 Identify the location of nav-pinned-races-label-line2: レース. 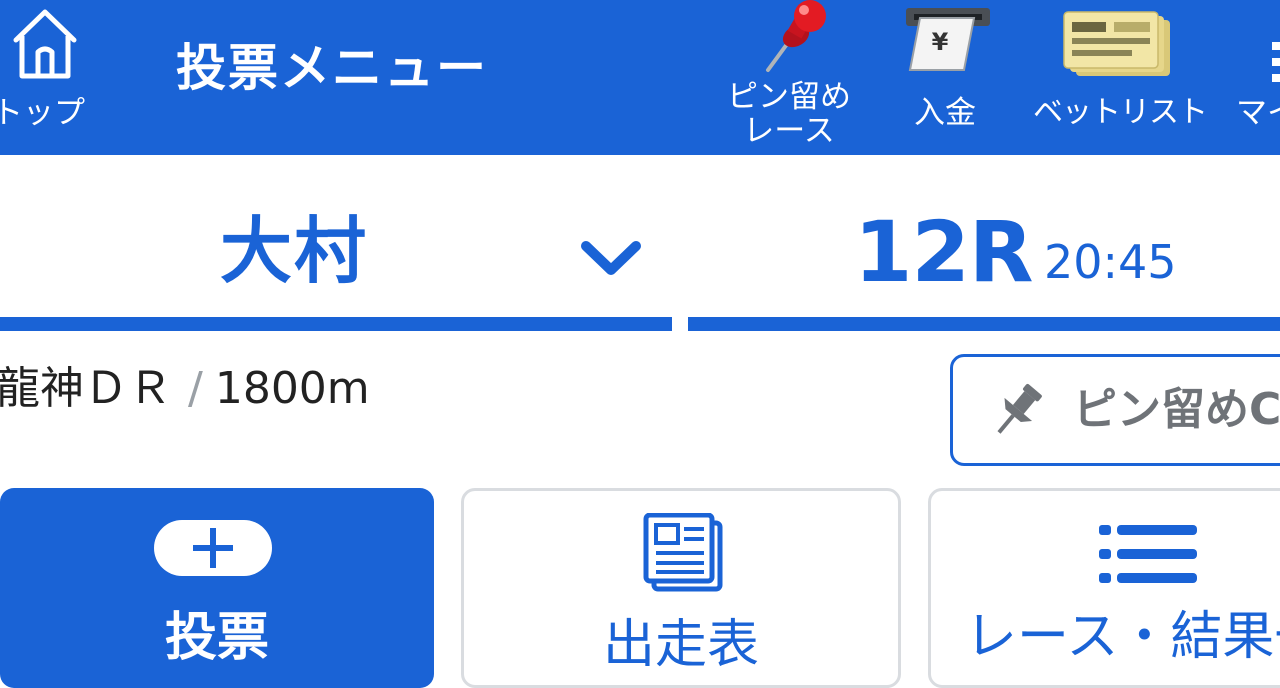
(789, 131).